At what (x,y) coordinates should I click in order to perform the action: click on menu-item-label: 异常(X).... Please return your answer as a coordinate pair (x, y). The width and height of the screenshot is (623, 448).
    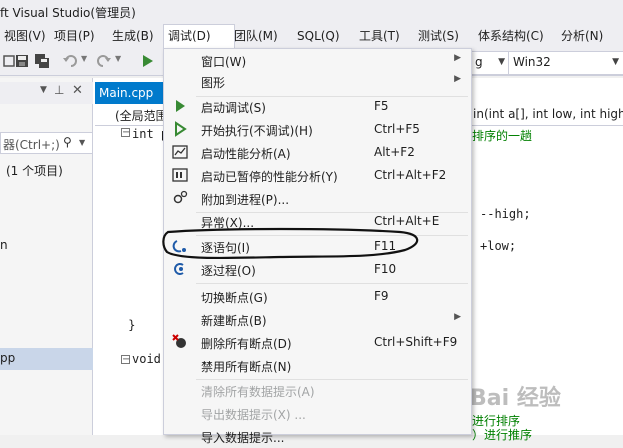
    Looking at the image, I should click on (228, 223).